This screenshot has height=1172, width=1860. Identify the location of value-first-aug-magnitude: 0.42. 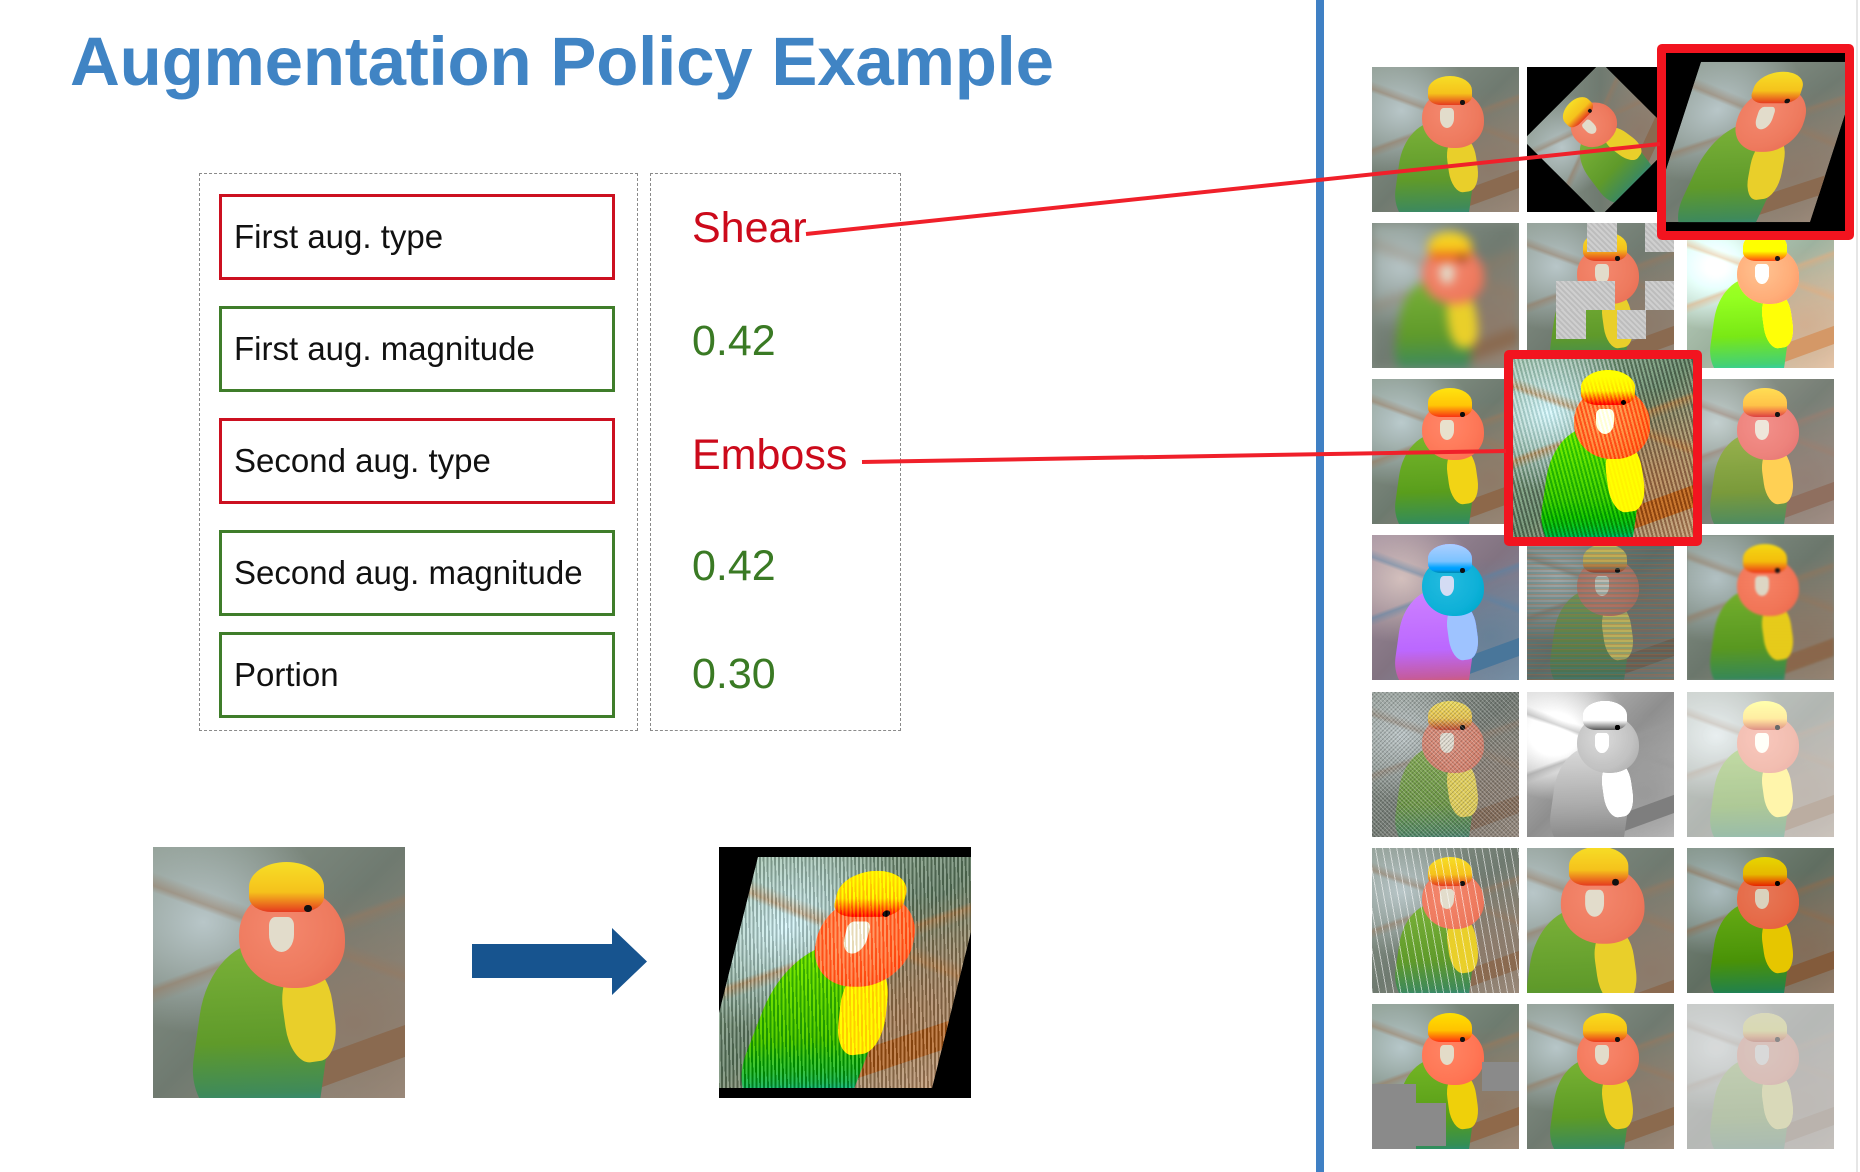
(734, 341).